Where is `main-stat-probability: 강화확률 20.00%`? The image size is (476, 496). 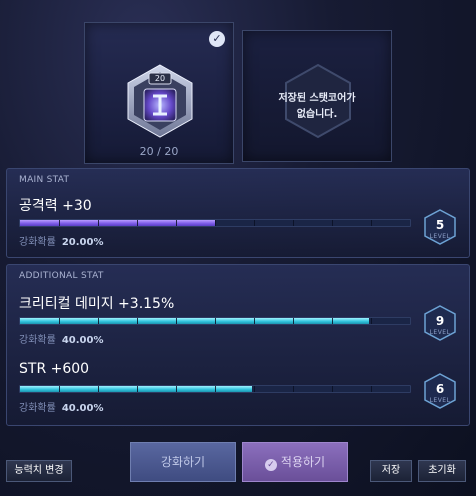
main-stat-probability: 강화확률 20.00% is located at coordinates (61, 240).